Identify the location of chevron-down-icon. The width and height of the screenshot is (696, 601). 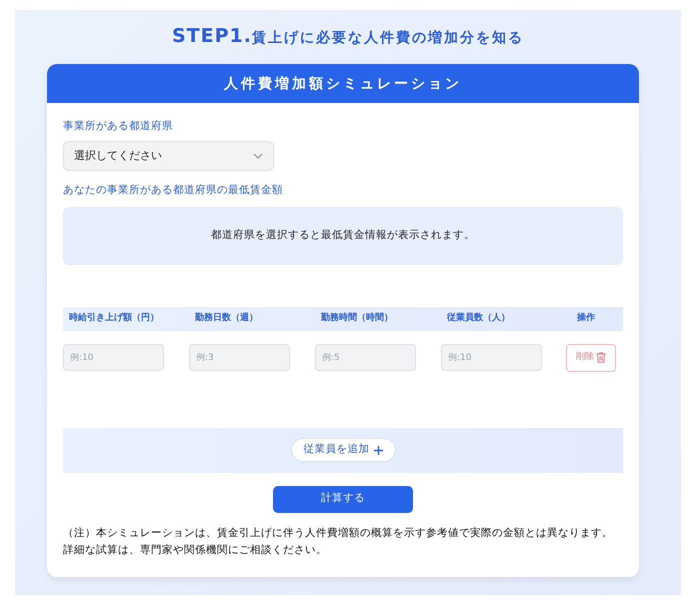
(258, 155).